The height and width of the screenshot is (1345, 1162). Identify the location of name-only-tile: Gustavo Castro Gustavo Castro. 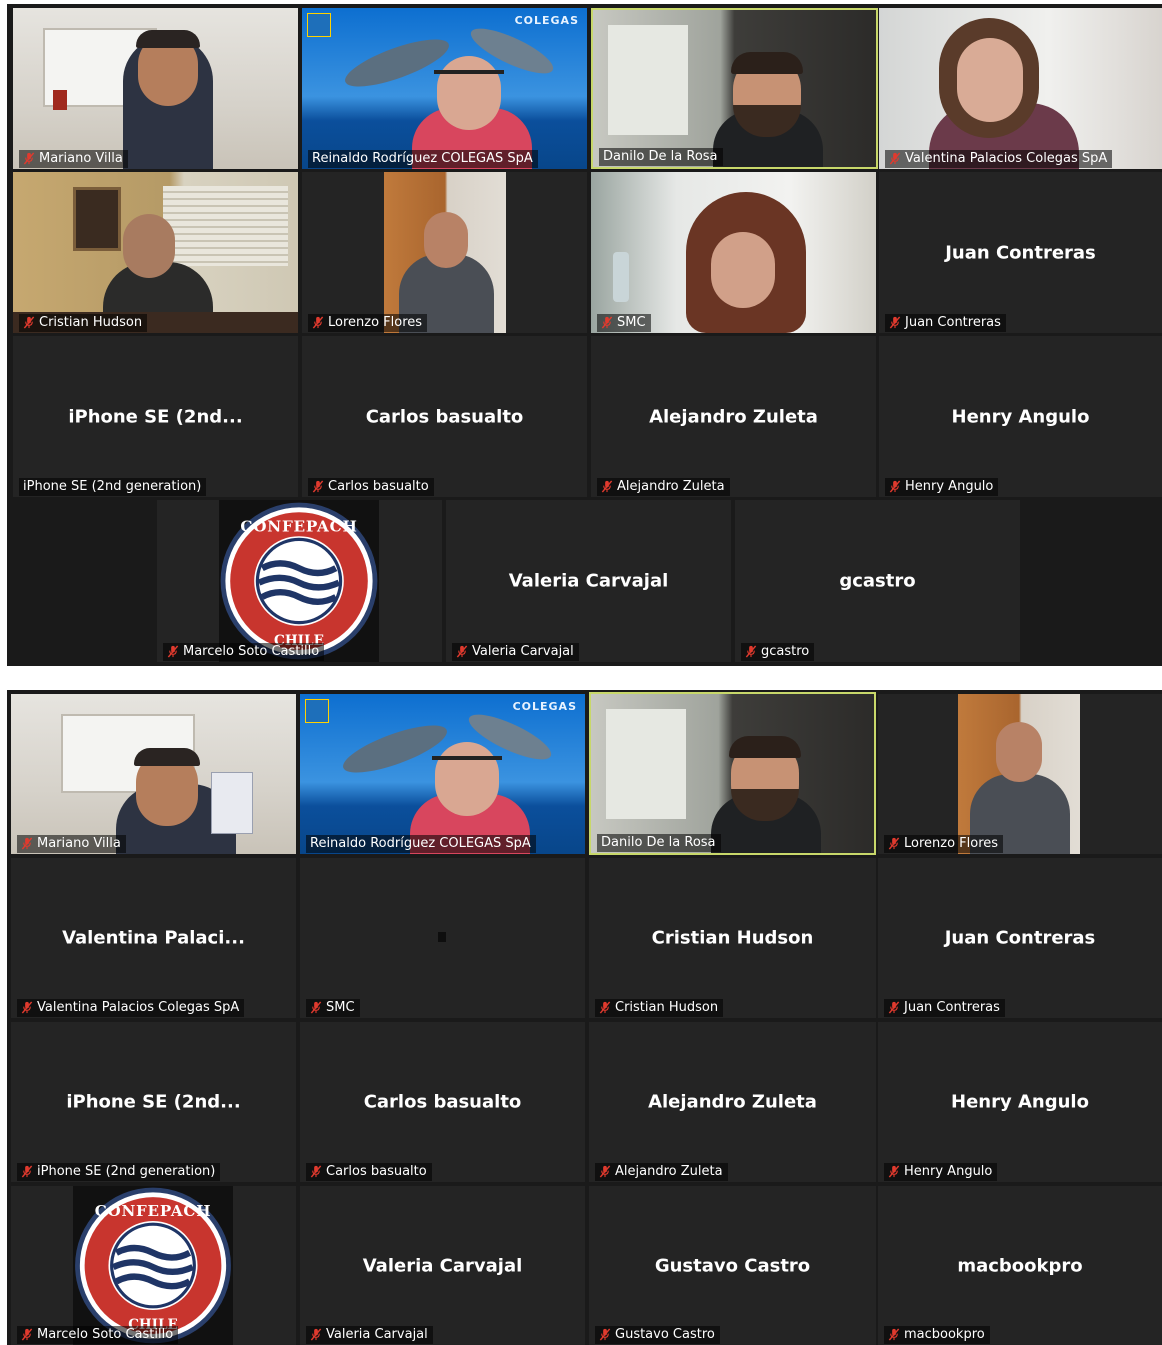
(732, 1265).